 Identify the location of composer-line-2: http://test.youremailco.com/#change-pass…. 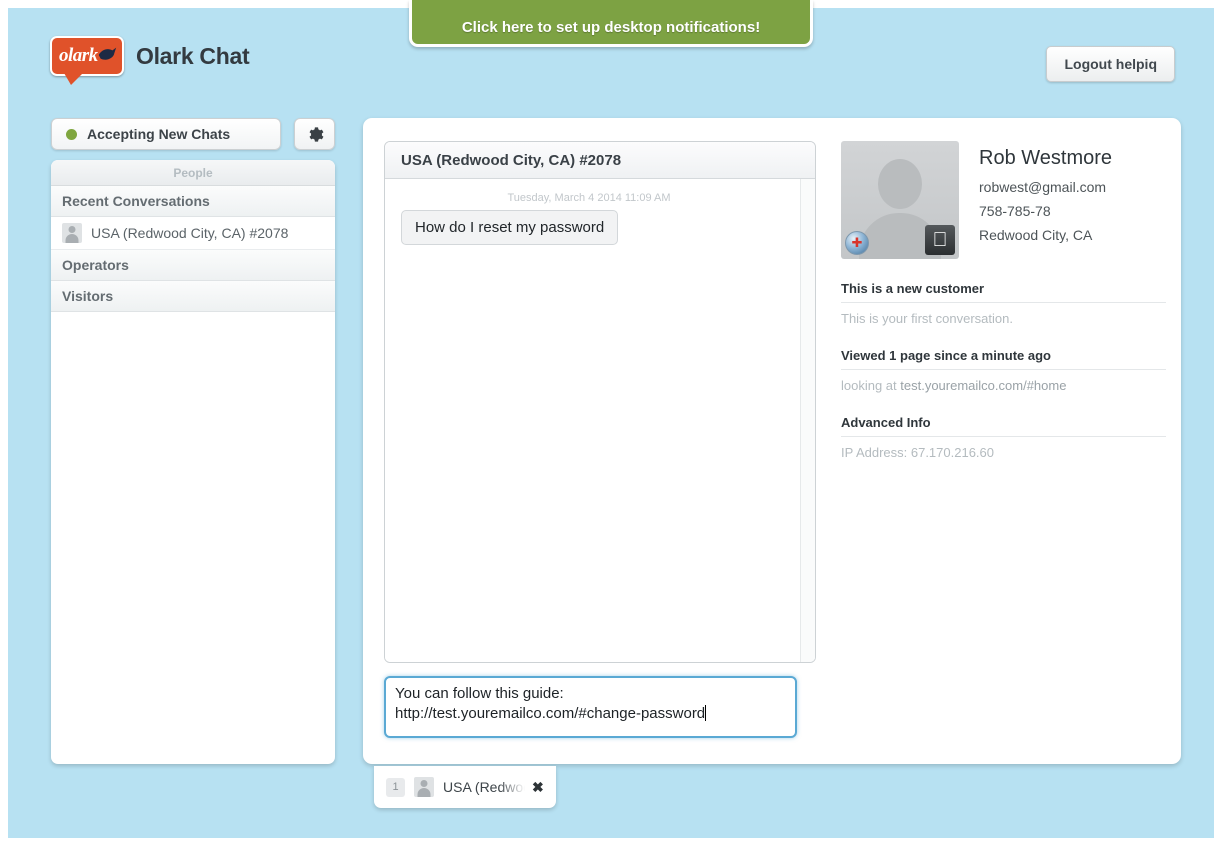
(550, 713).